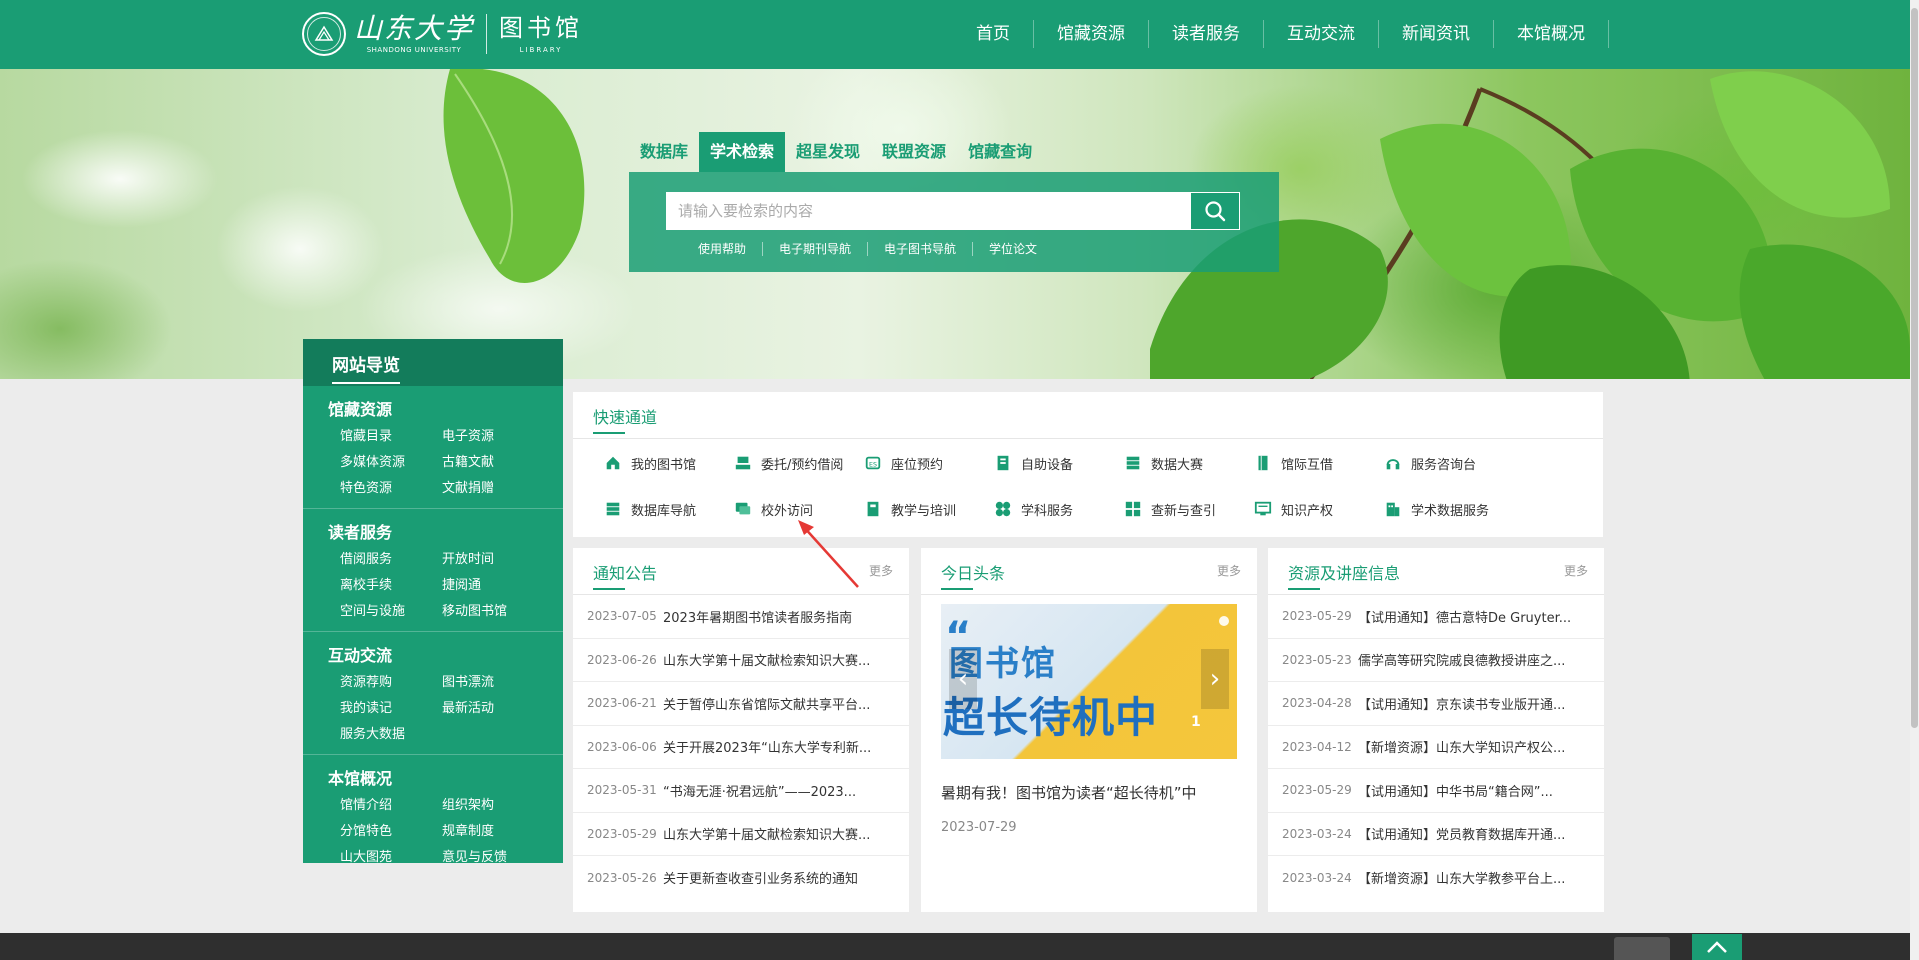 The image size is (1919, 960). I want to click on resources-more-link: 更多, so click(1576, 570).